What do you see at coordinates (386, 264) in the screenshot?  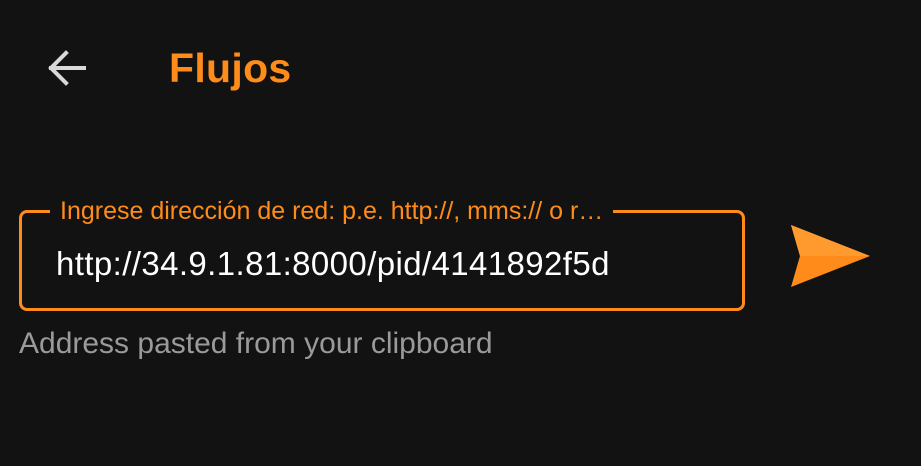 I see `stream-address-input` at bounding box center [386, 264].